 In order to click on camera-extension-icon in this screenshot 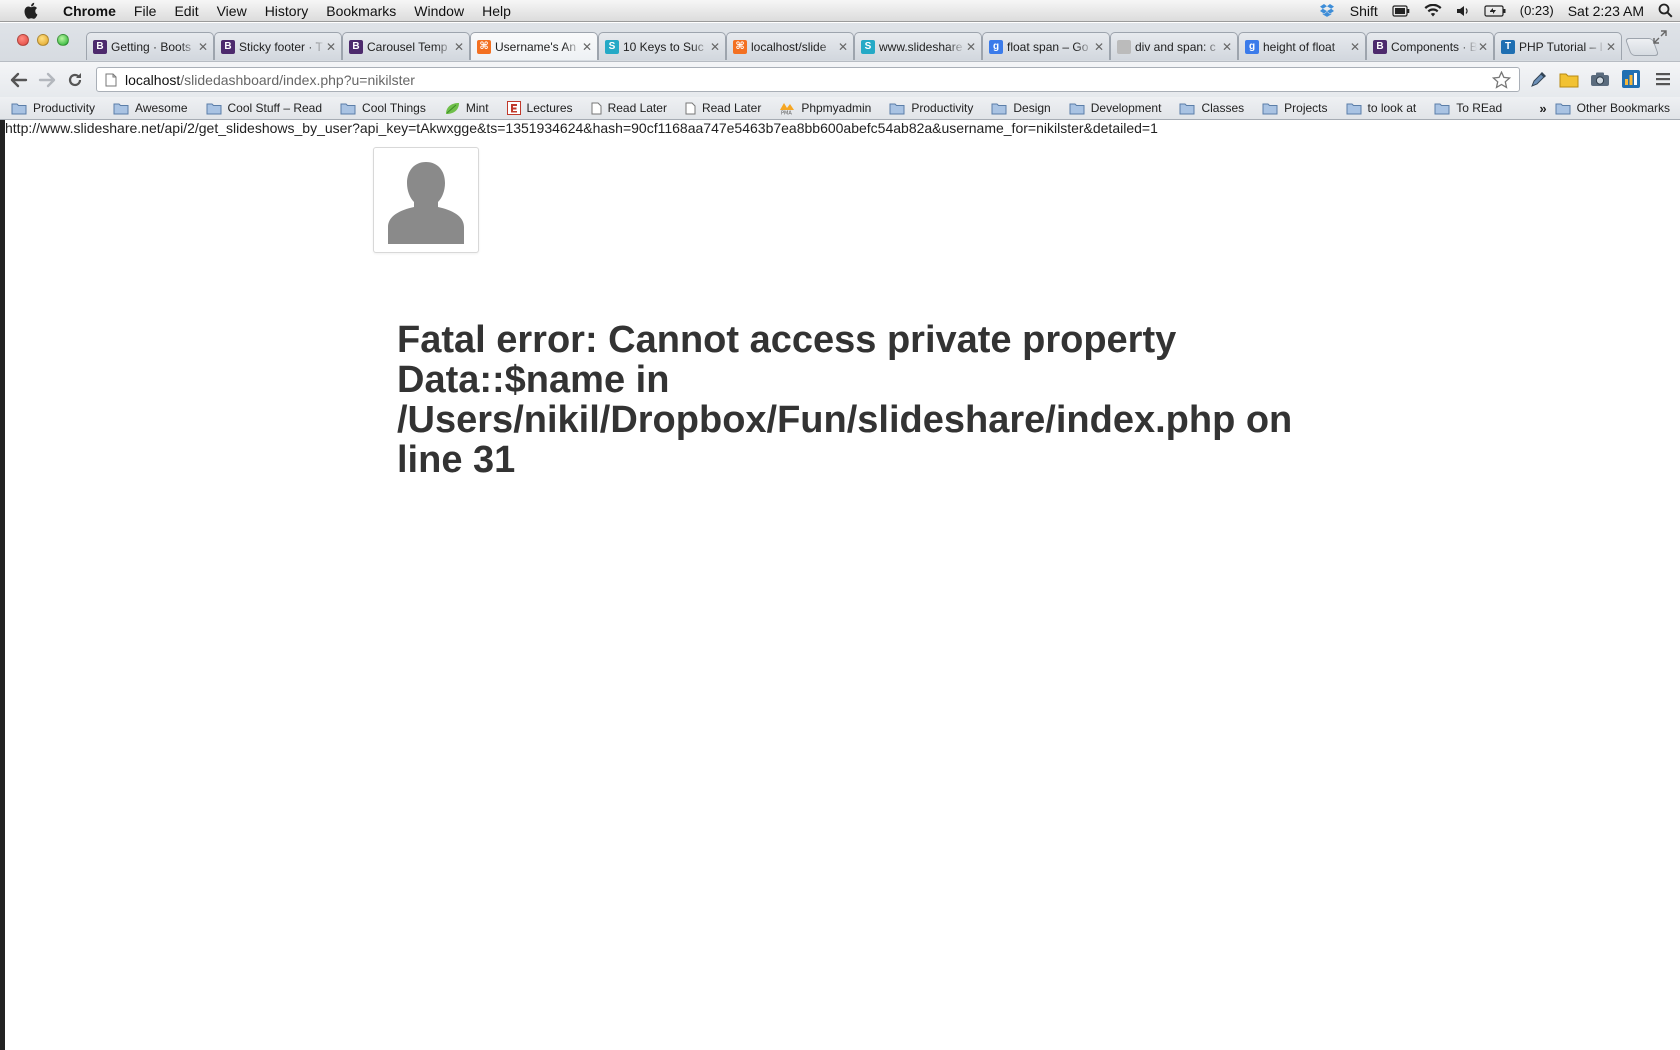, I will do `click(1600, 79)`.